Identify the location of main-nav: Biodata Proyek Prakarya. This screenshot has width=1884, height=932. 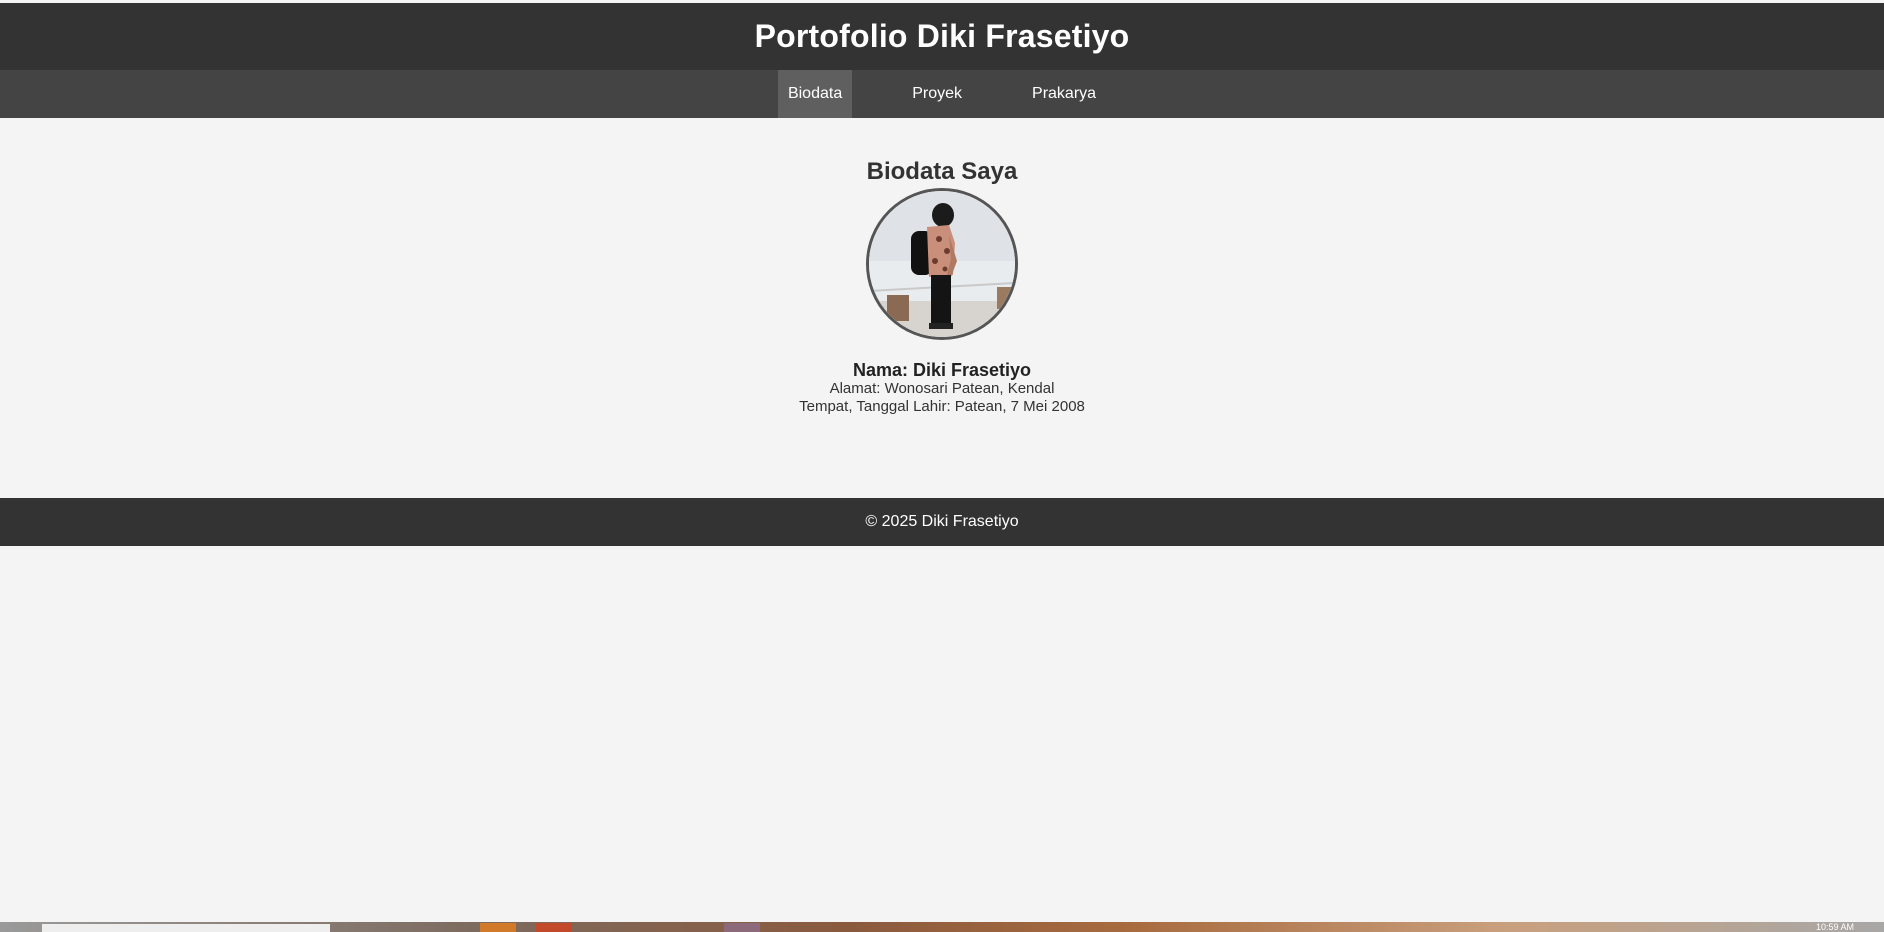
(942, 94).